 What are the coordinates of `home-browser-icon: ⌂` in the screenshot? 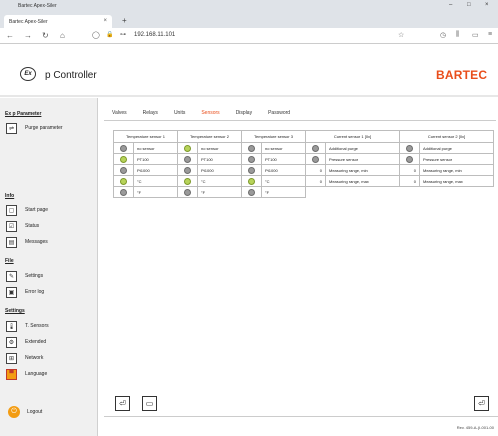 It's located at (62, 35).